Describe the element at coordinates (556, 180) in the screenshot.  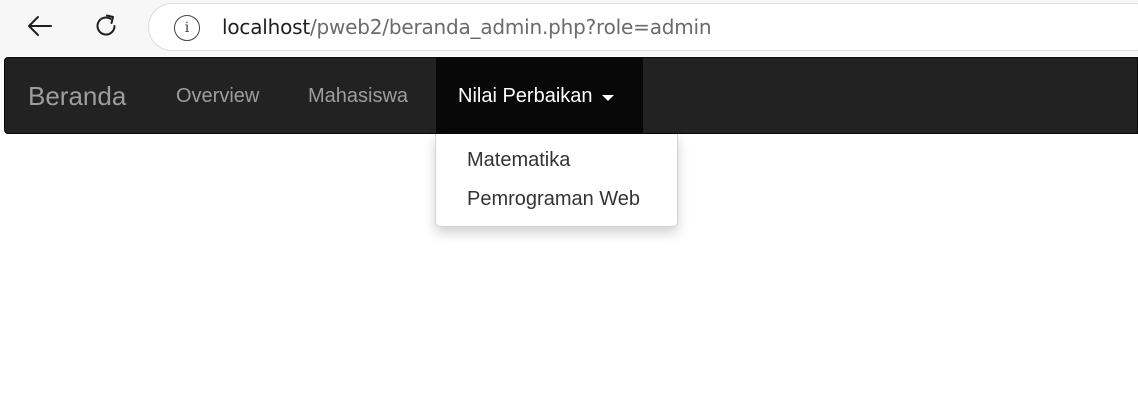
I see `dropdown-menu: Matematika Pemrograman Web` at that location.